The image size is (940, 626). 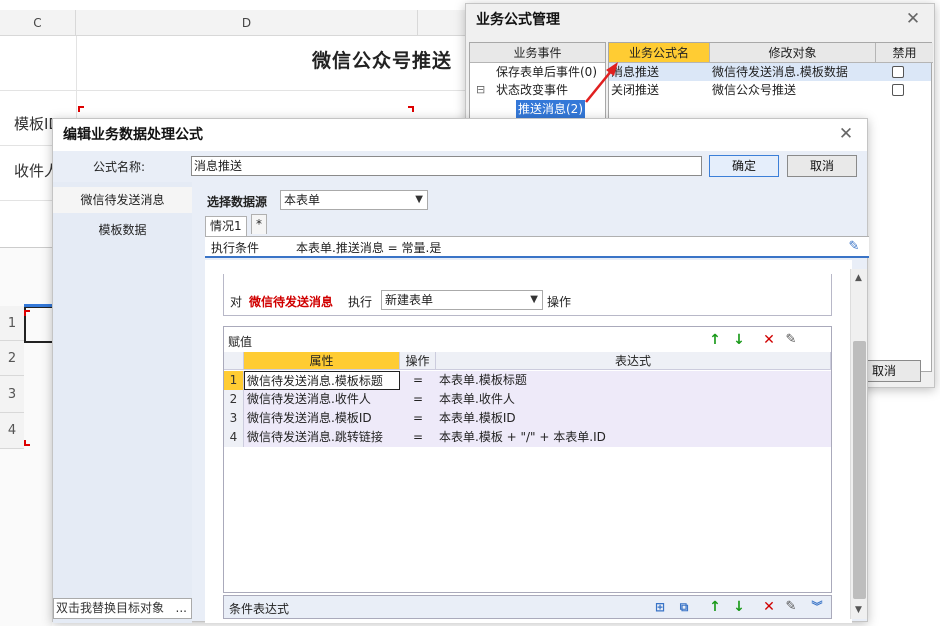 What do you see at coordinates (858, 278) in the screenshot?
I see `scroll-up-icon: ▲` at bounding box center [858, 278].